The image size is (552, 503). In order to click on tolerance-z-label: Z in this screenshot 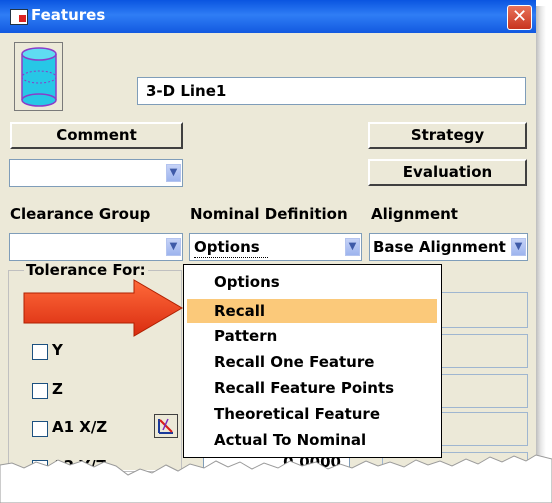, I will do `click(57, 389)`.